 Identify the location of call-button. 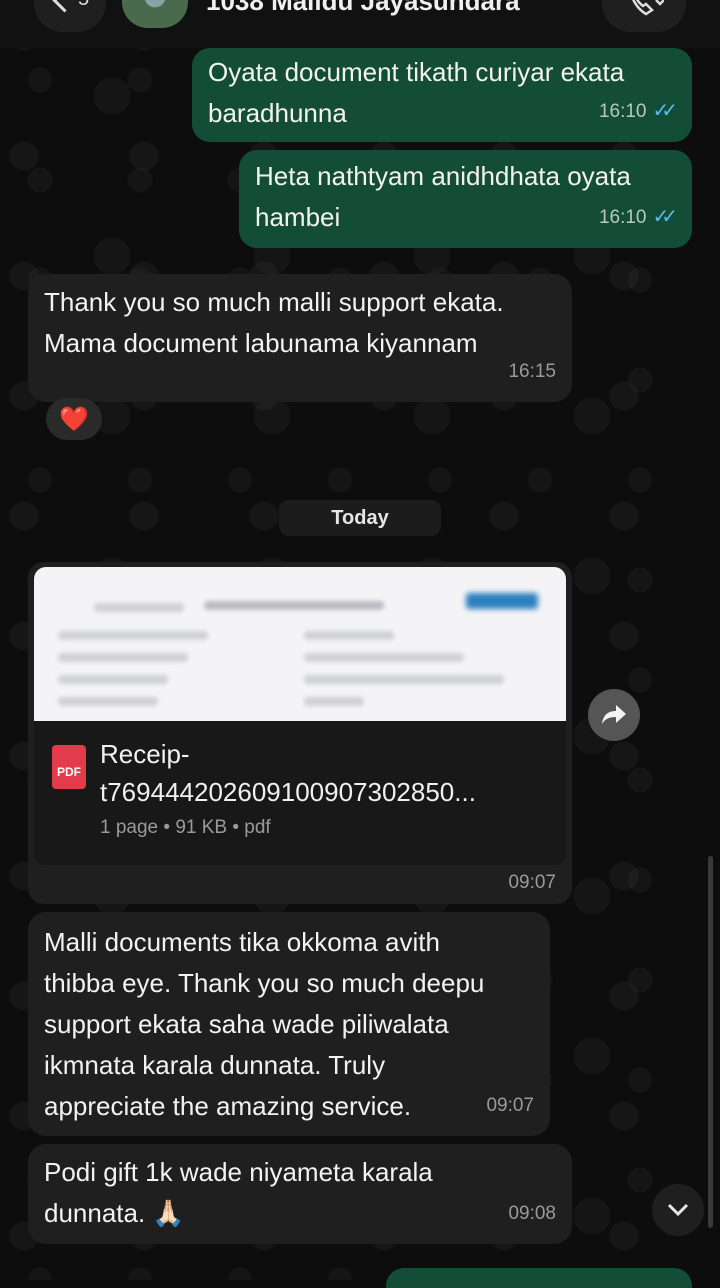
(644, 16).